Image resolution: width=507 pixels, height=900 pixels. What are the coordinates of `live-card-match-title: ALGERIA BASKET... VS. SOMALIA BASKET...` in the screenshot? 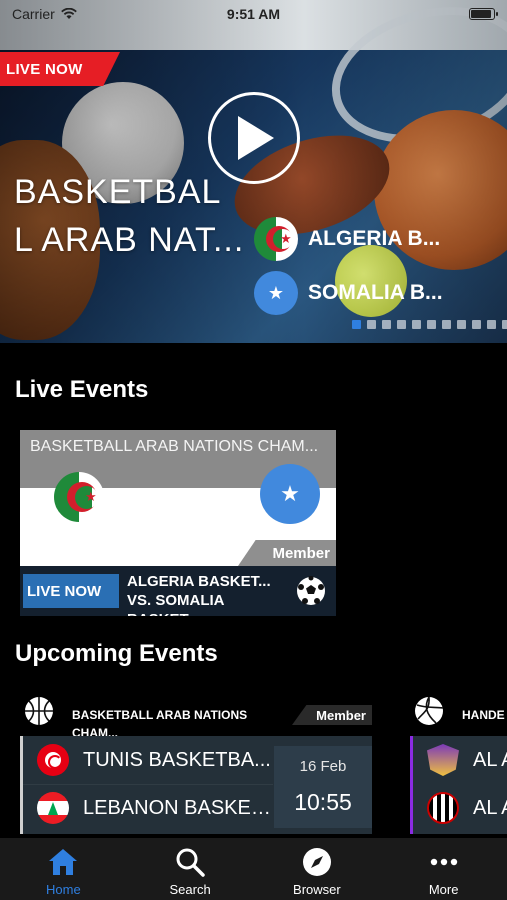 It's located at (199, 594).